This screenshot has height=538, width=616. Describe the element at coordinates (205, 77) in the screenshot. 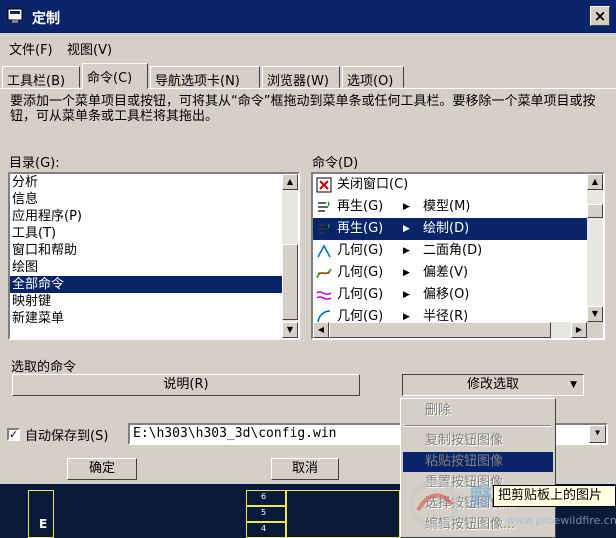

I see `tab-navigator: 导航选项卡(N)` at that location.